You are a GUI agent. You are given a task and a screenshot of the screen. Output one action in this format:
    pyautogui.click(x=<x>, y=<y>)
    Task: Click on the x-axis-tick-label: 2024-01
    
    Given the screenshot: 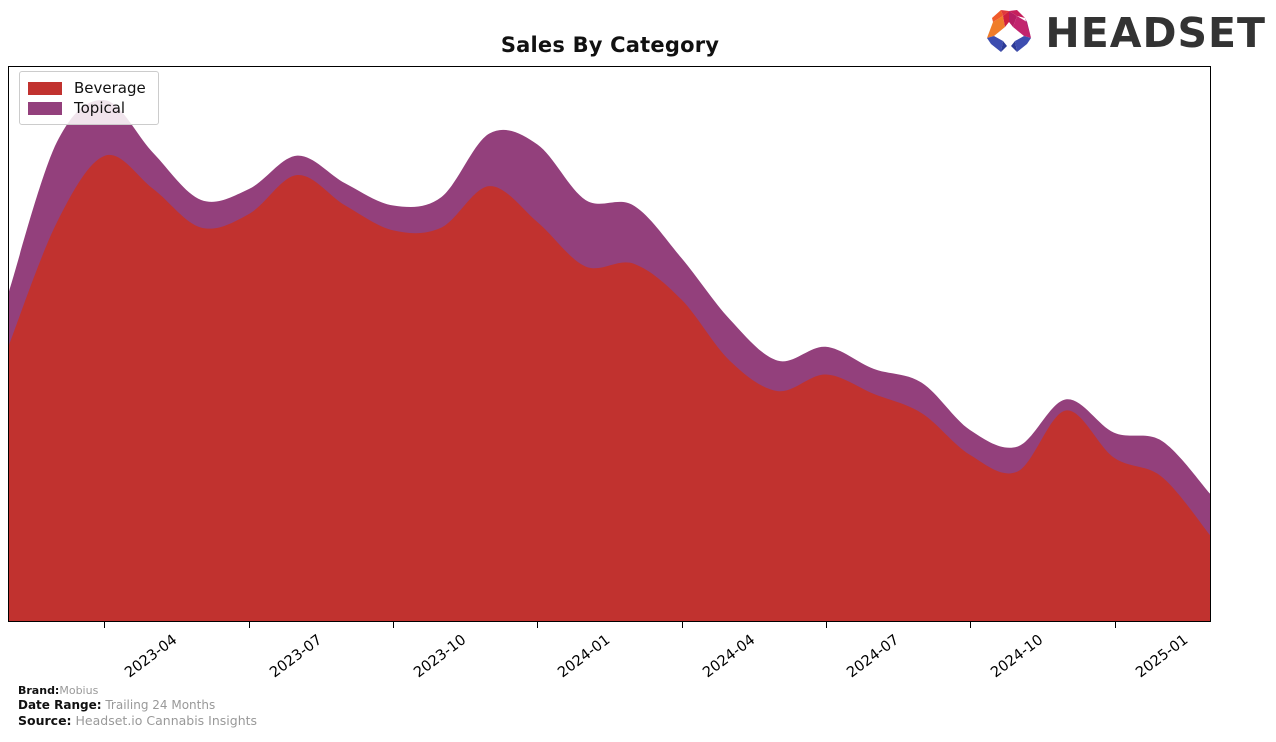 What is the action you would take?
    pyautogui.click(x=584, y=657)
    